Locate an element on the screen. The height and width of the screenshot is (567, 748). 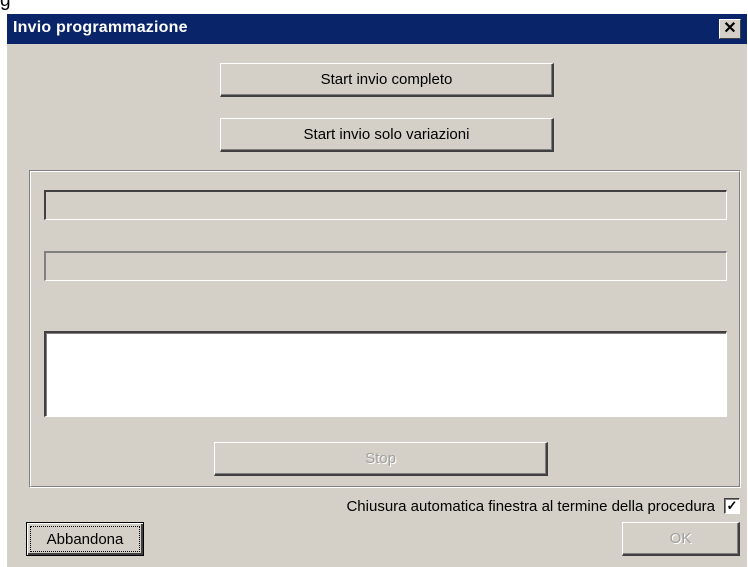
close-icon: ✕ is located at coordinates (730, 28).